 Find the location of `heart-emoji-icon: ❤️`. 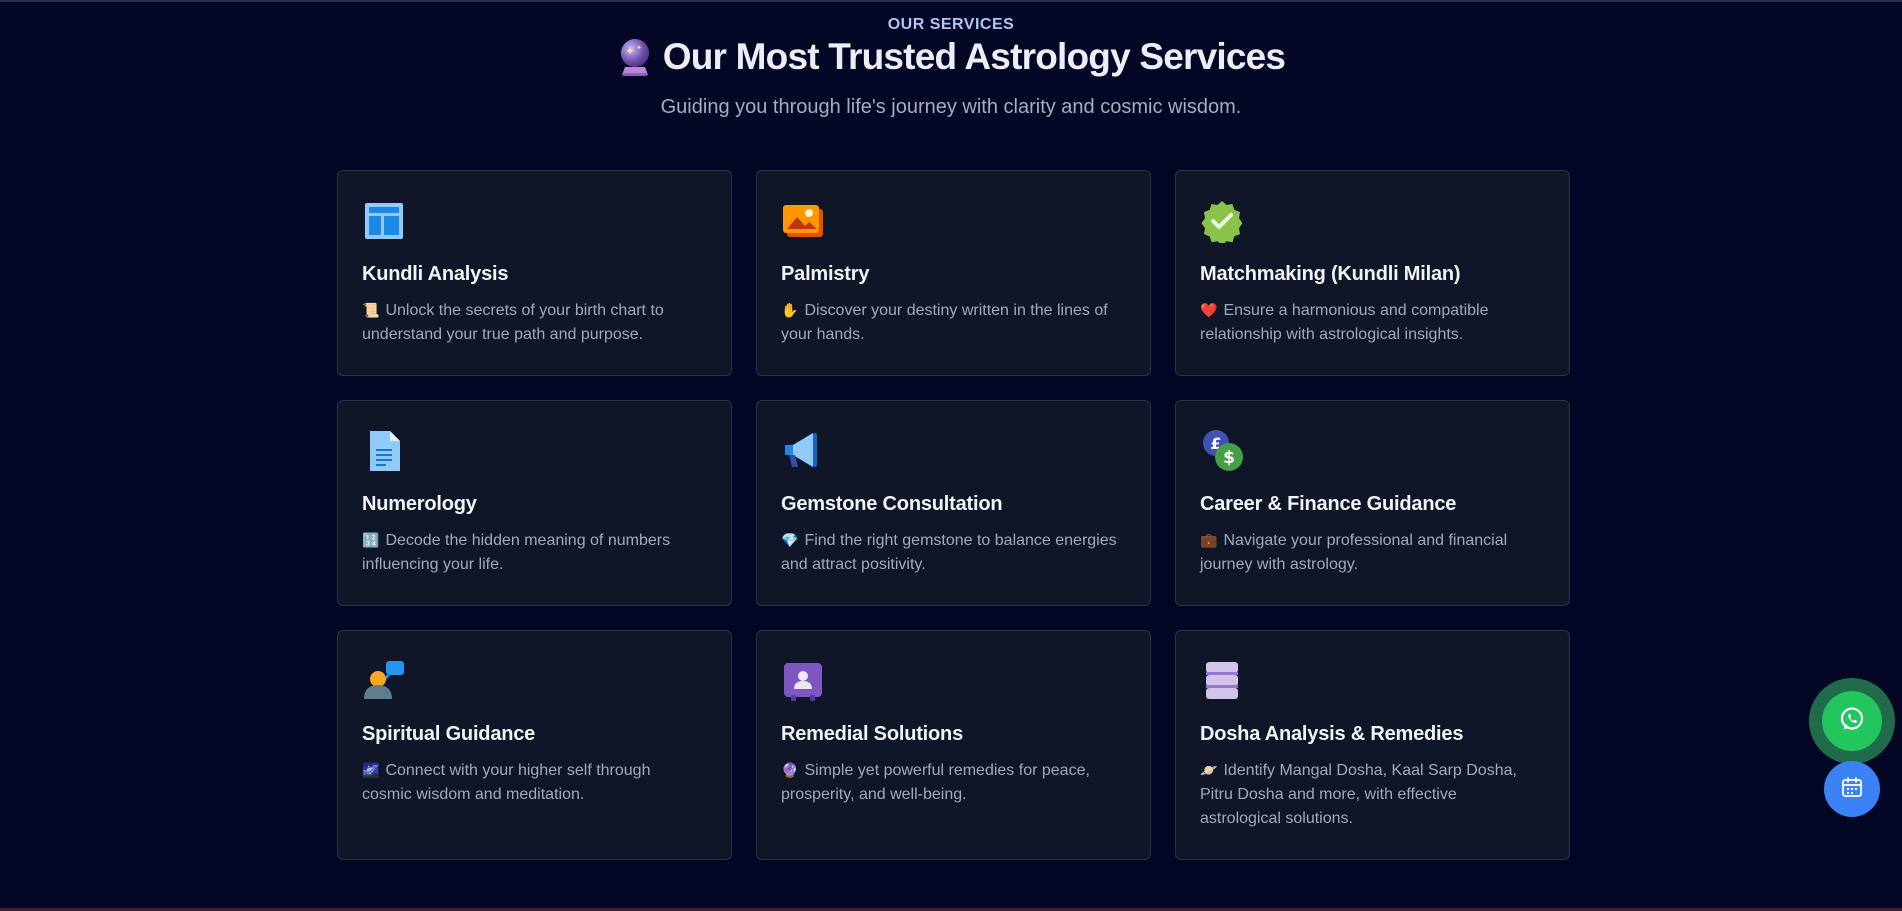

heart-emoji-icon: ❤️ is located at coordinates (1209, 310).